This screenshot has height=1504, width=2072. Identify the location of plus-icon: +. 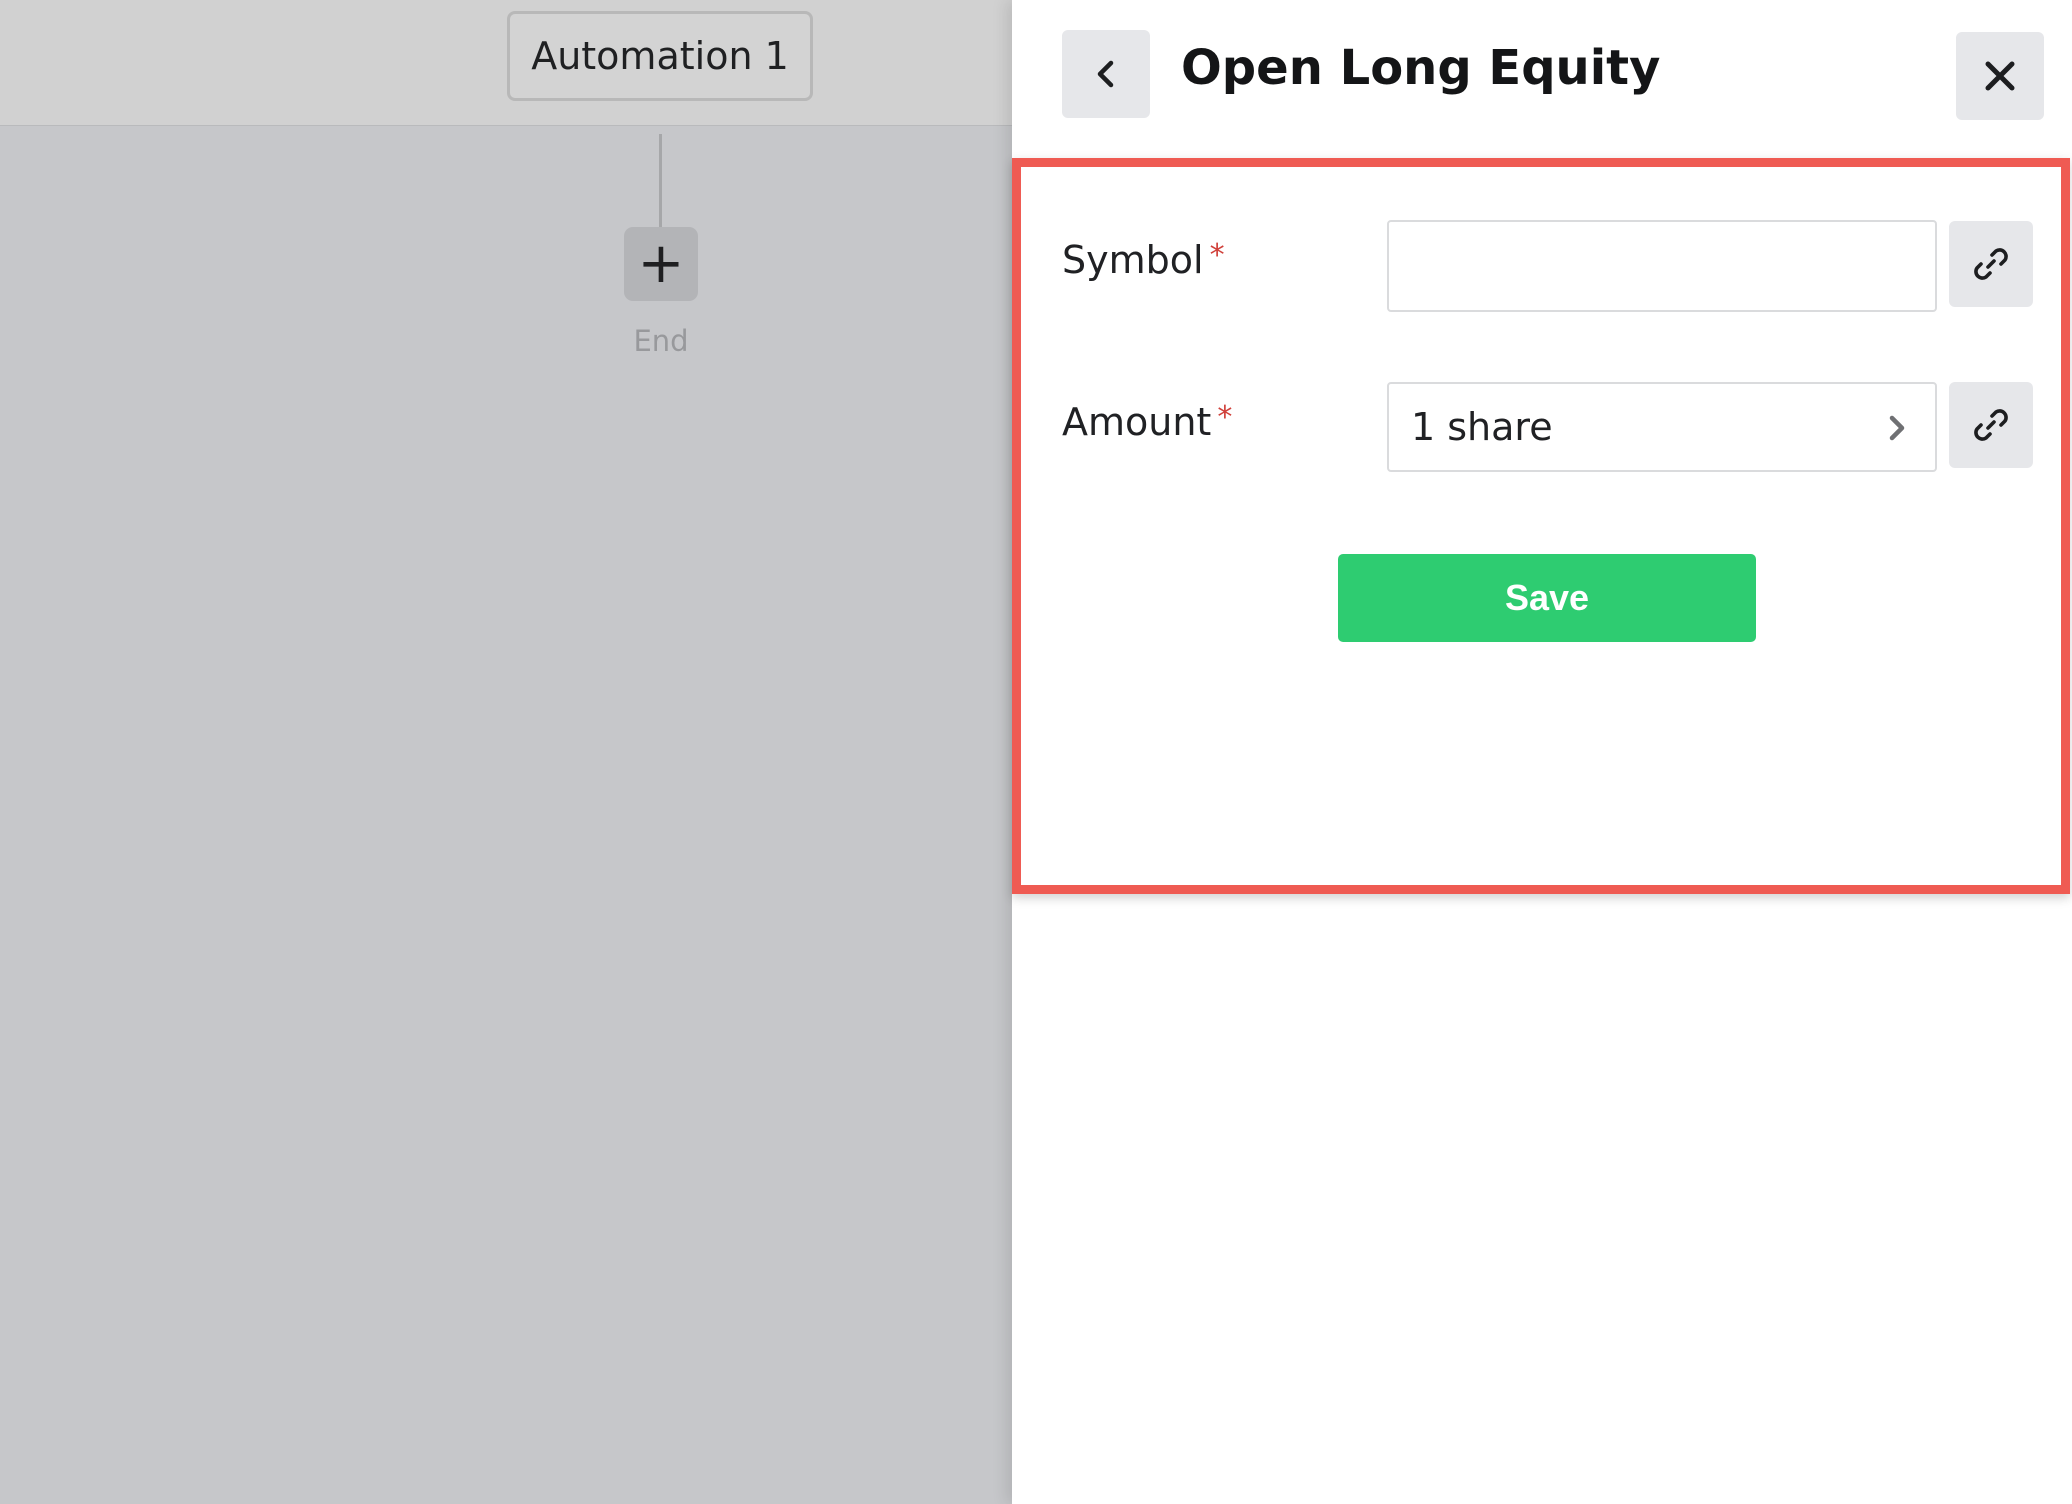
(661, 263).